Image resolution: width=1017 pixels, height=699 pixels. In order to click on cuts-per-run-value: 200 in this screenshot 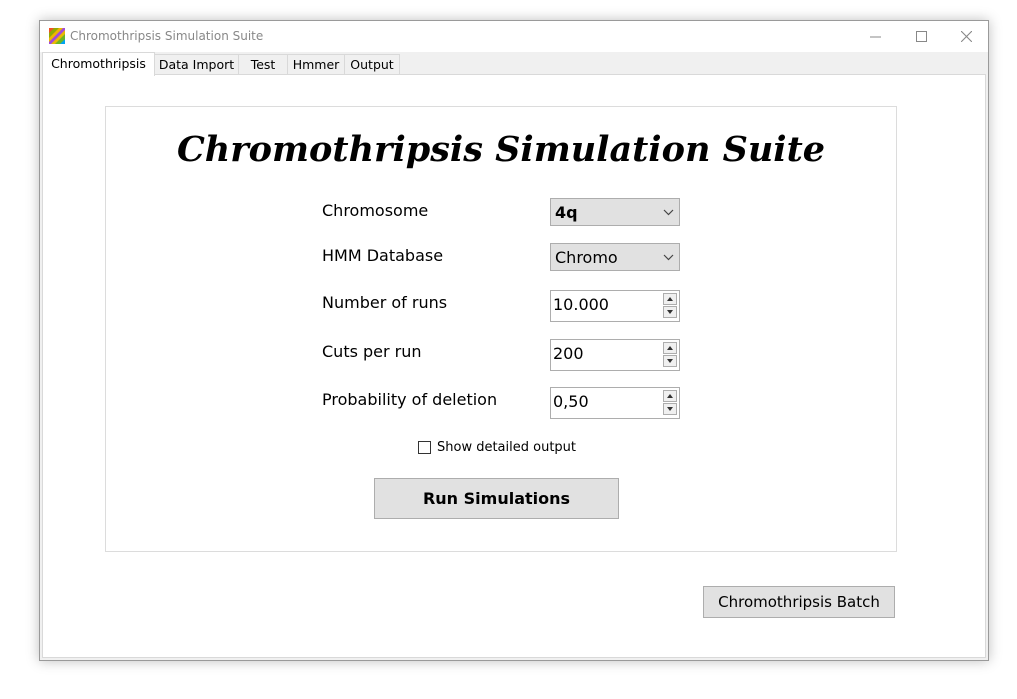, I will do `click(568, 353)`.